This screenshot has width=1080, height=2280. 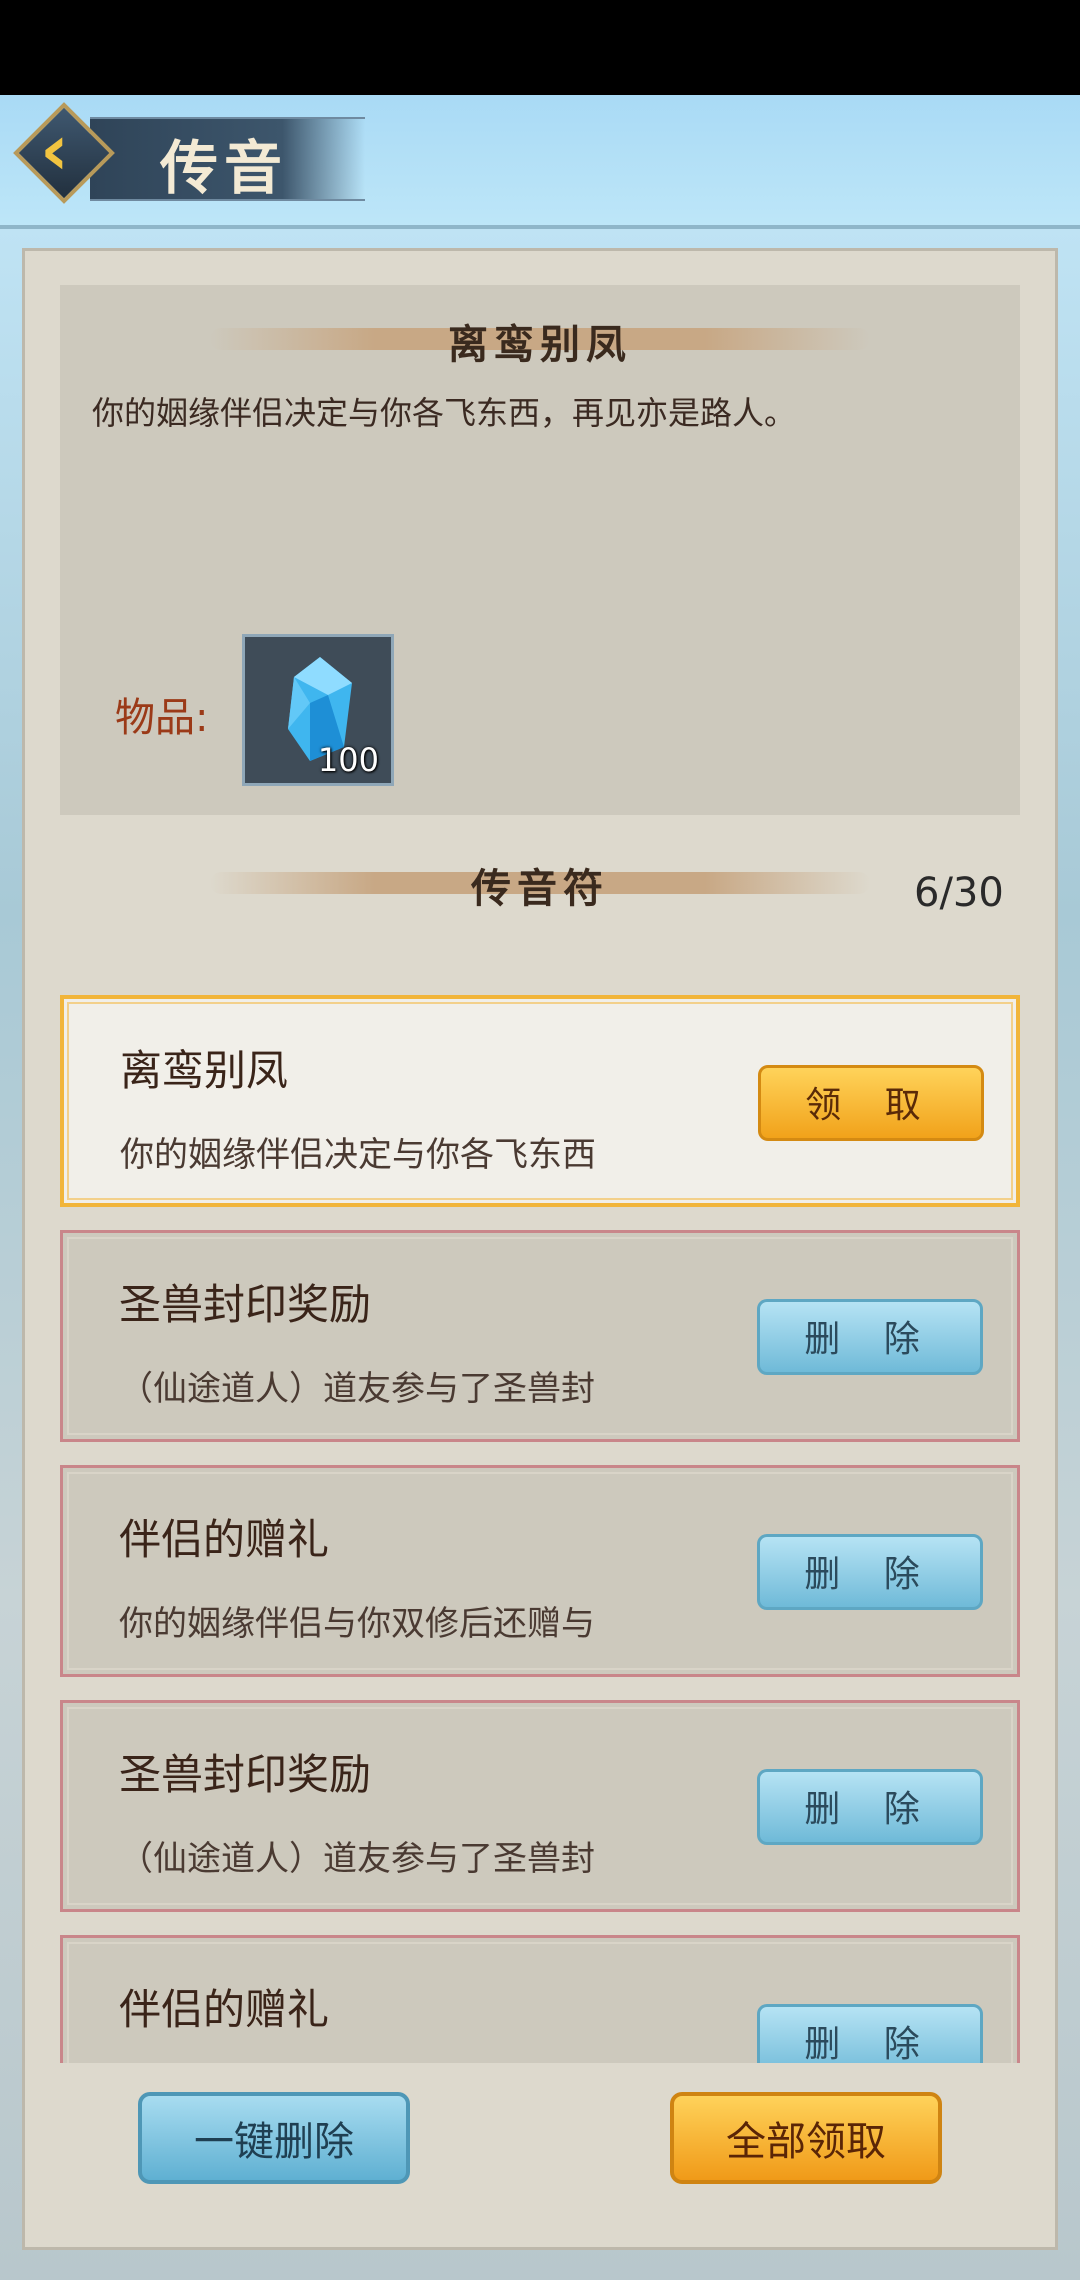 I want to click on chevron-left-icon: ‹, so click(x=54, y=150).